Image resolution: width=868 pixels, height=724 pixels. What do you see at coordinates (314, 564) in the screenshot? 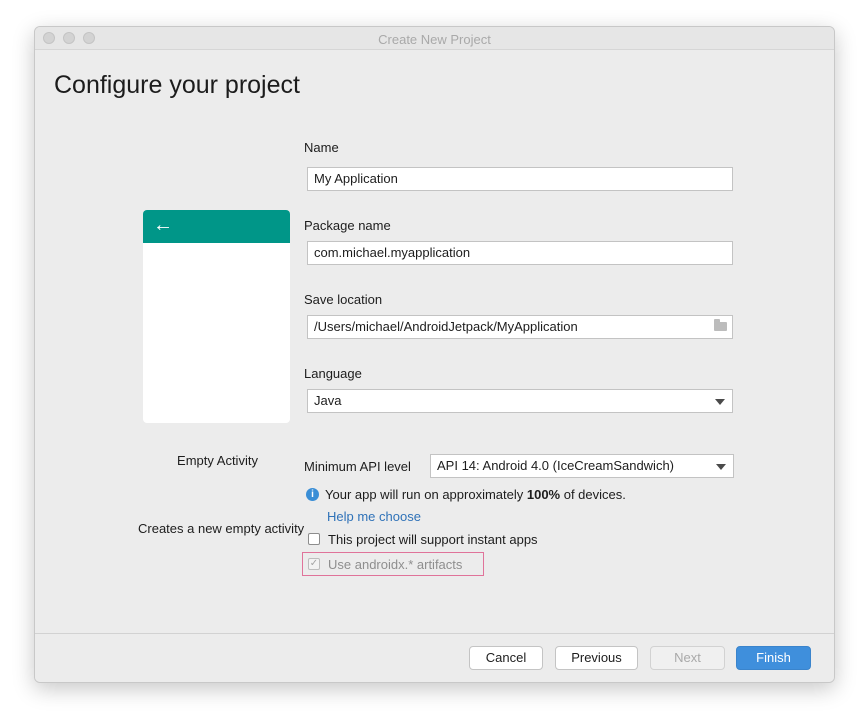
I see `androidx-checkbox: ✓` at bounding box center [314, 564].